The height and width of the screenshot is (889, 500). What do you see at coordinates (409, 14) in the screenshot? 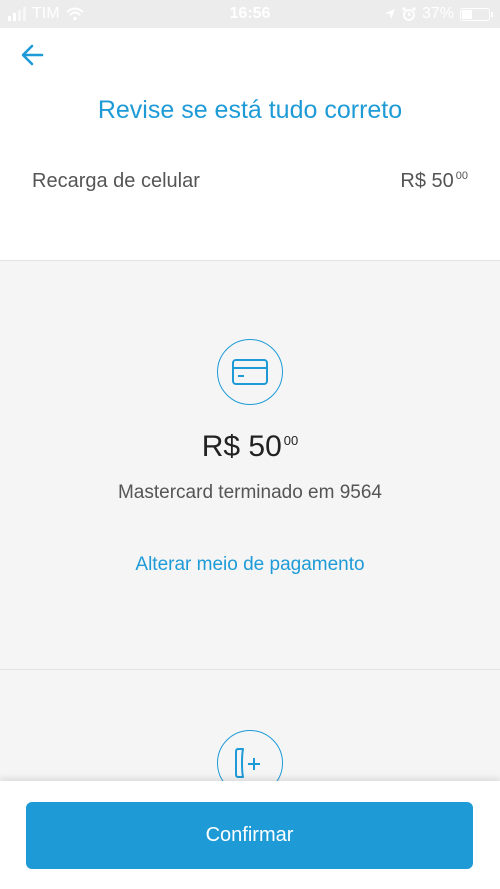
I see `alarm-icon` at bounding box center [409, 14].